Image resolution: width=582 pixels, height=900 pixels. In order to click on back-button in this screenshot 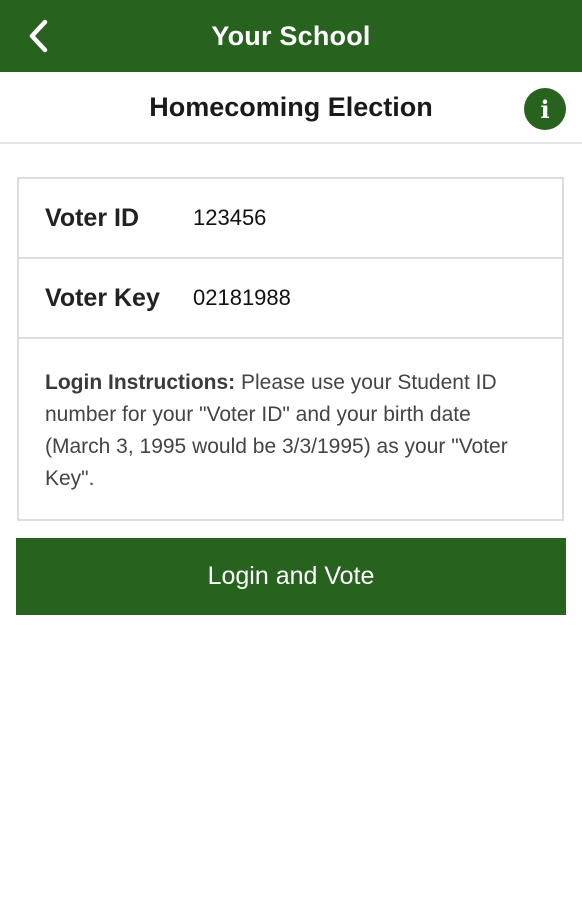, I will do `click(38, 36)`.